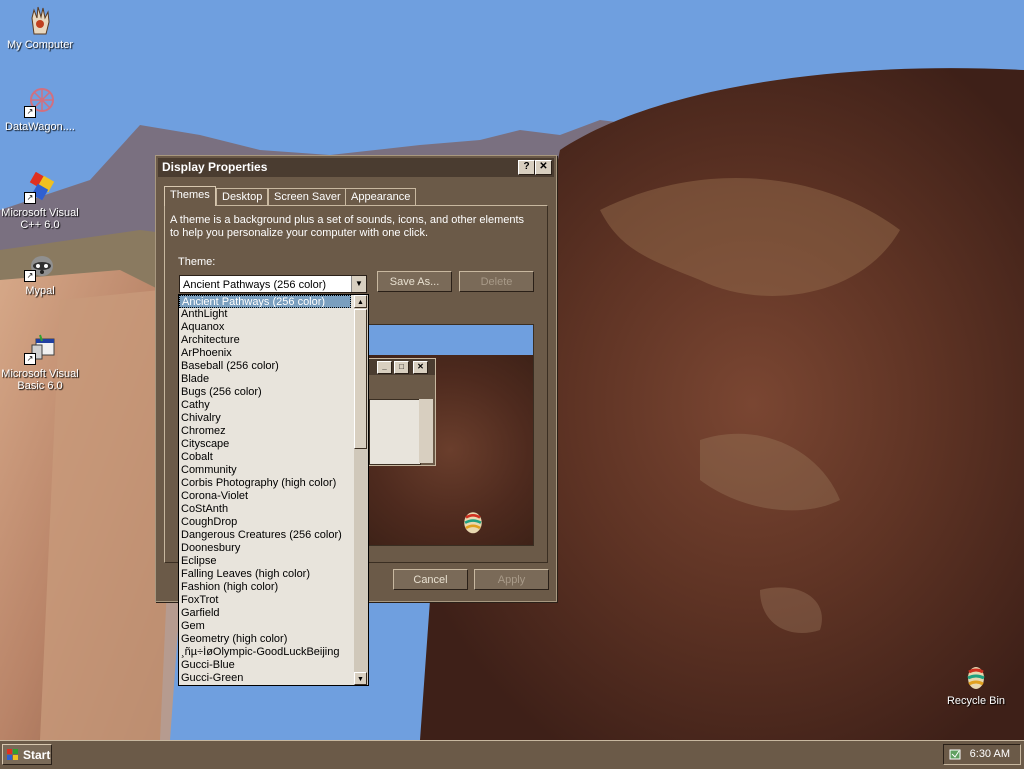  I want to click on theme-list-item: Community, so click(266, 470).